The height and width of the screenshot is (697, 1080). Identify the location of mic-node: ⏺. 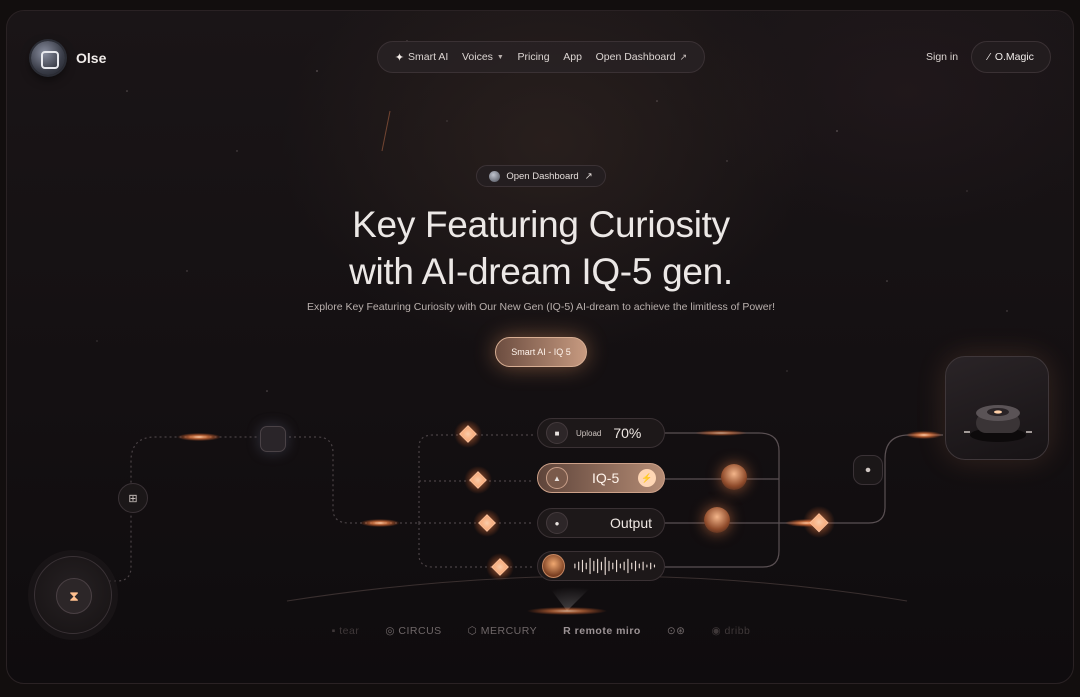
(868, 470).